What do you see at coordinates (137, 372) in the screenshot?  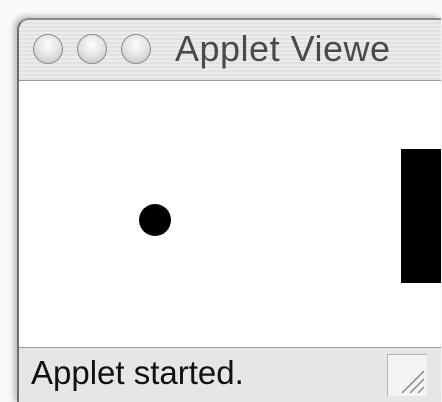 I see `status-text: Applet started.` at bounding box center [137, 372].